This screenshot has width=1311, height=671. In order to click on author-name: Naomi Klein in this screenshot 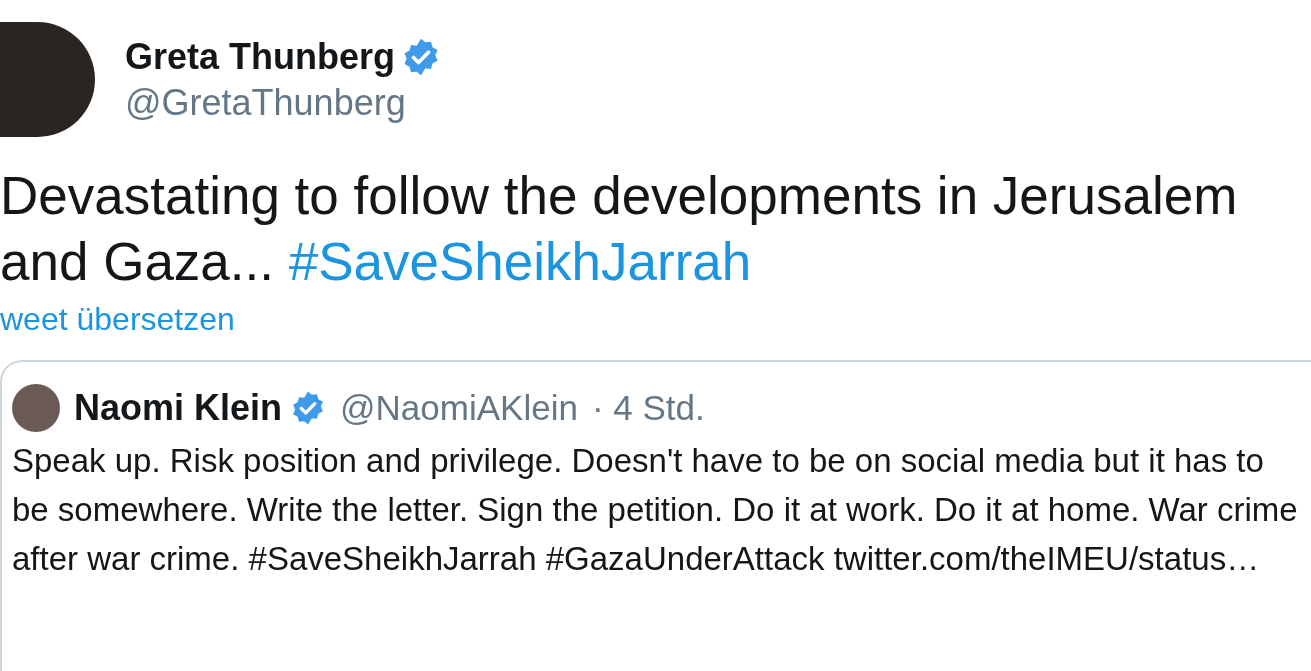, I will do `click(178, 408)`.